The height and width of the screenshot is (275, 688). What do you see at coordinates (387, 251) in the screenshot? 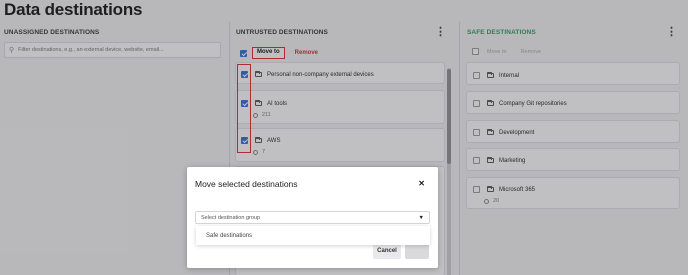
I see `cancel-button: Cancel` at bounding box center [387, 251].